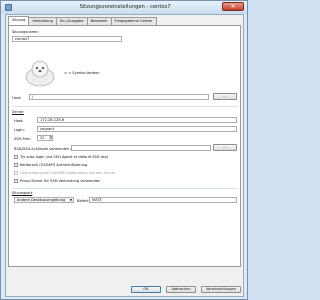 The image size is (320, 300). Describe the element at coordinates (99, 21) in the screenshot. I see `tab-network: Netzwerk` at that location.